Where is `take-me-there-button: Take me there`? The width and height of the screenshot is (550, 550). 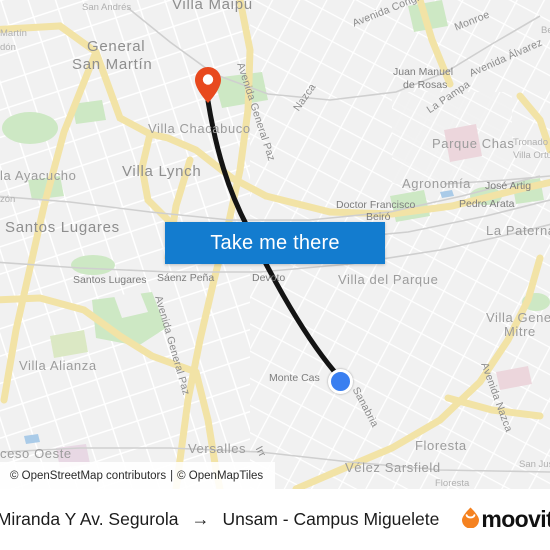
take-me-there-button: Take me there is located at coordinates (275, 243).